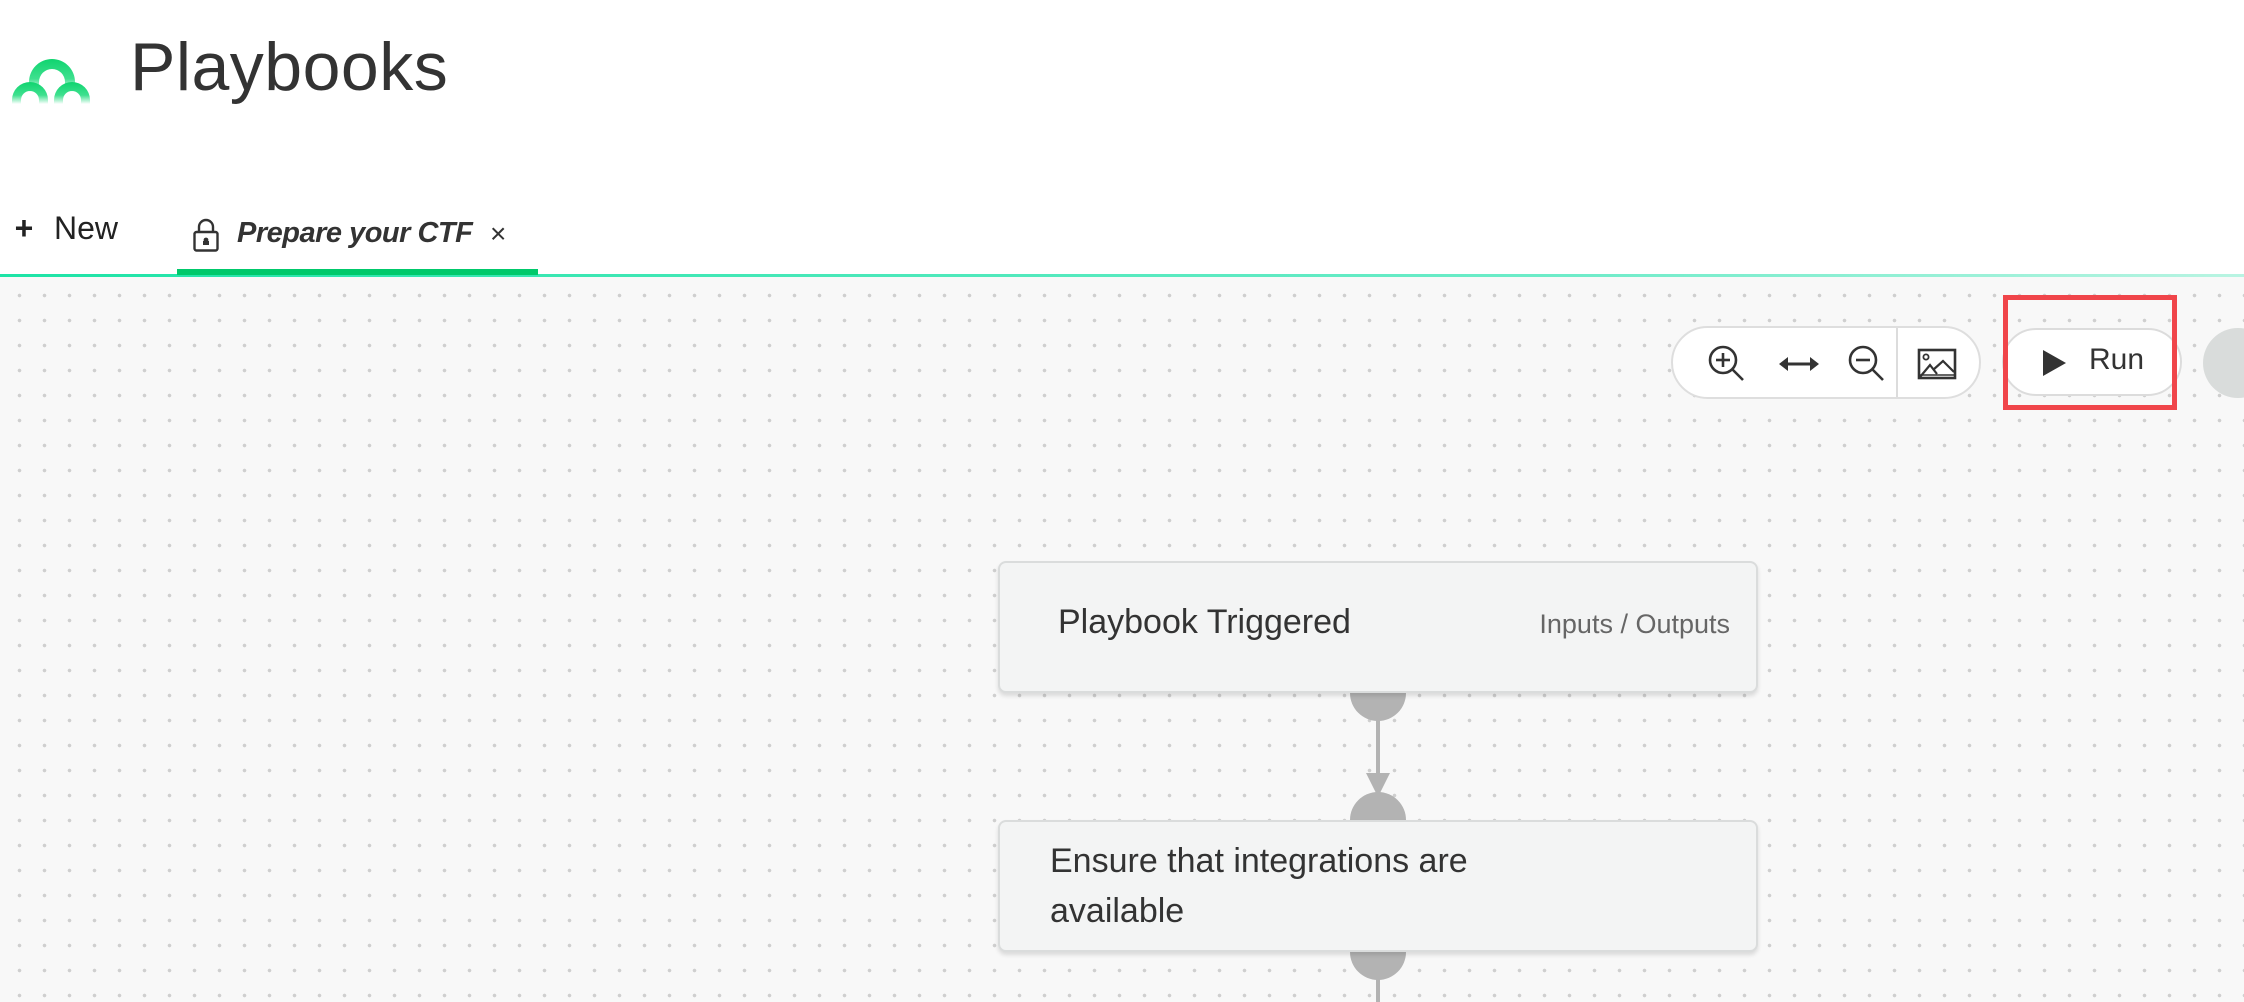  What do you see at coordinates (1826, 362) in the screenshot?
I see `canvas-toolbar` at bounding box center [1826, 362].